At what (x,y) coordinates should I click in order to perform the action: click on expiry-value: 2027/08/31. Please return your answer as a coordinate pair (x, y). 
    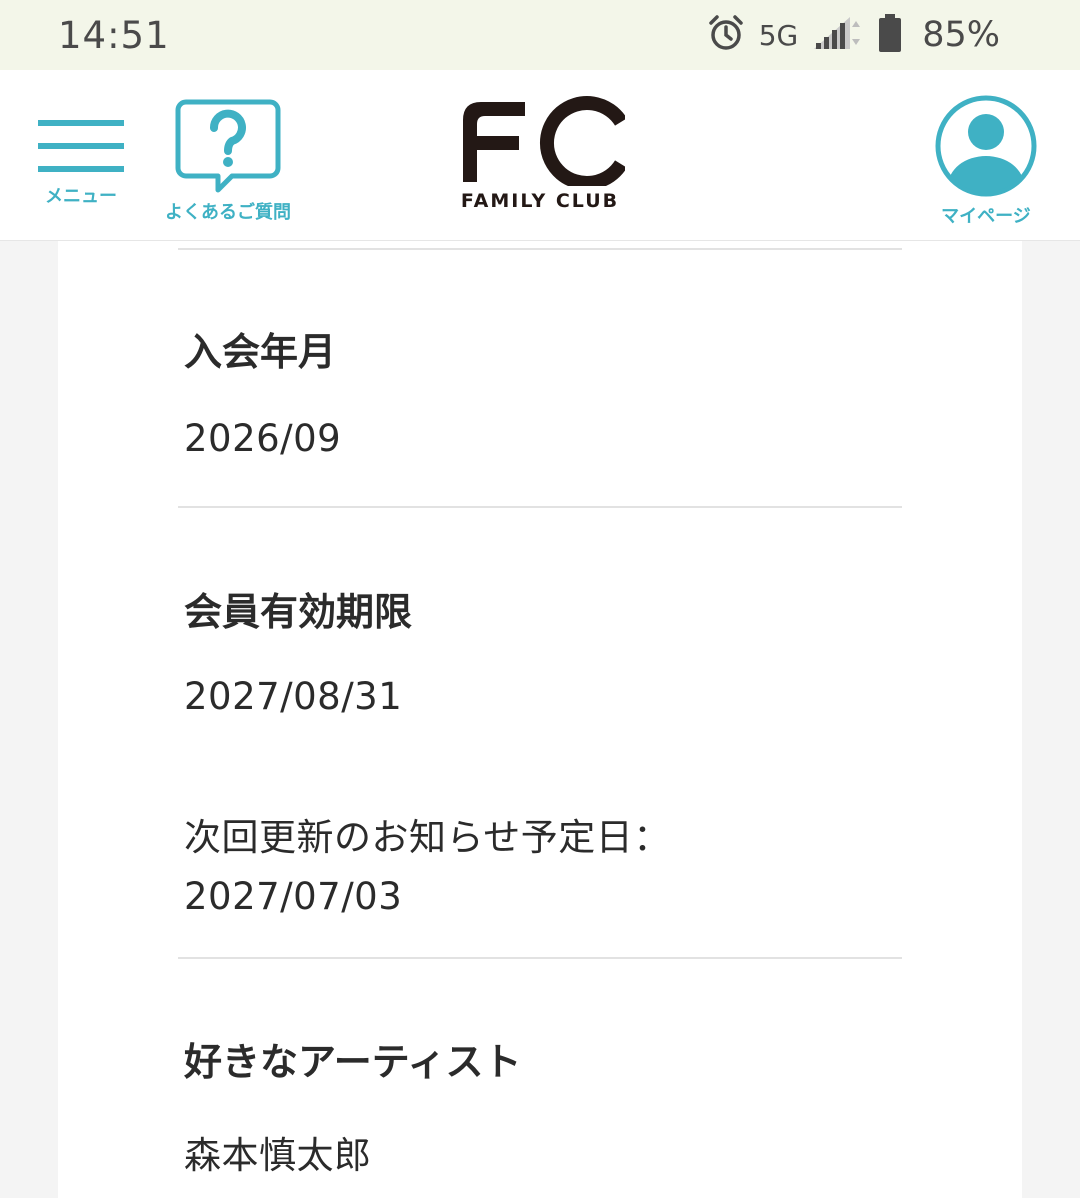
    Looking at the image, I should click on (293, 696).